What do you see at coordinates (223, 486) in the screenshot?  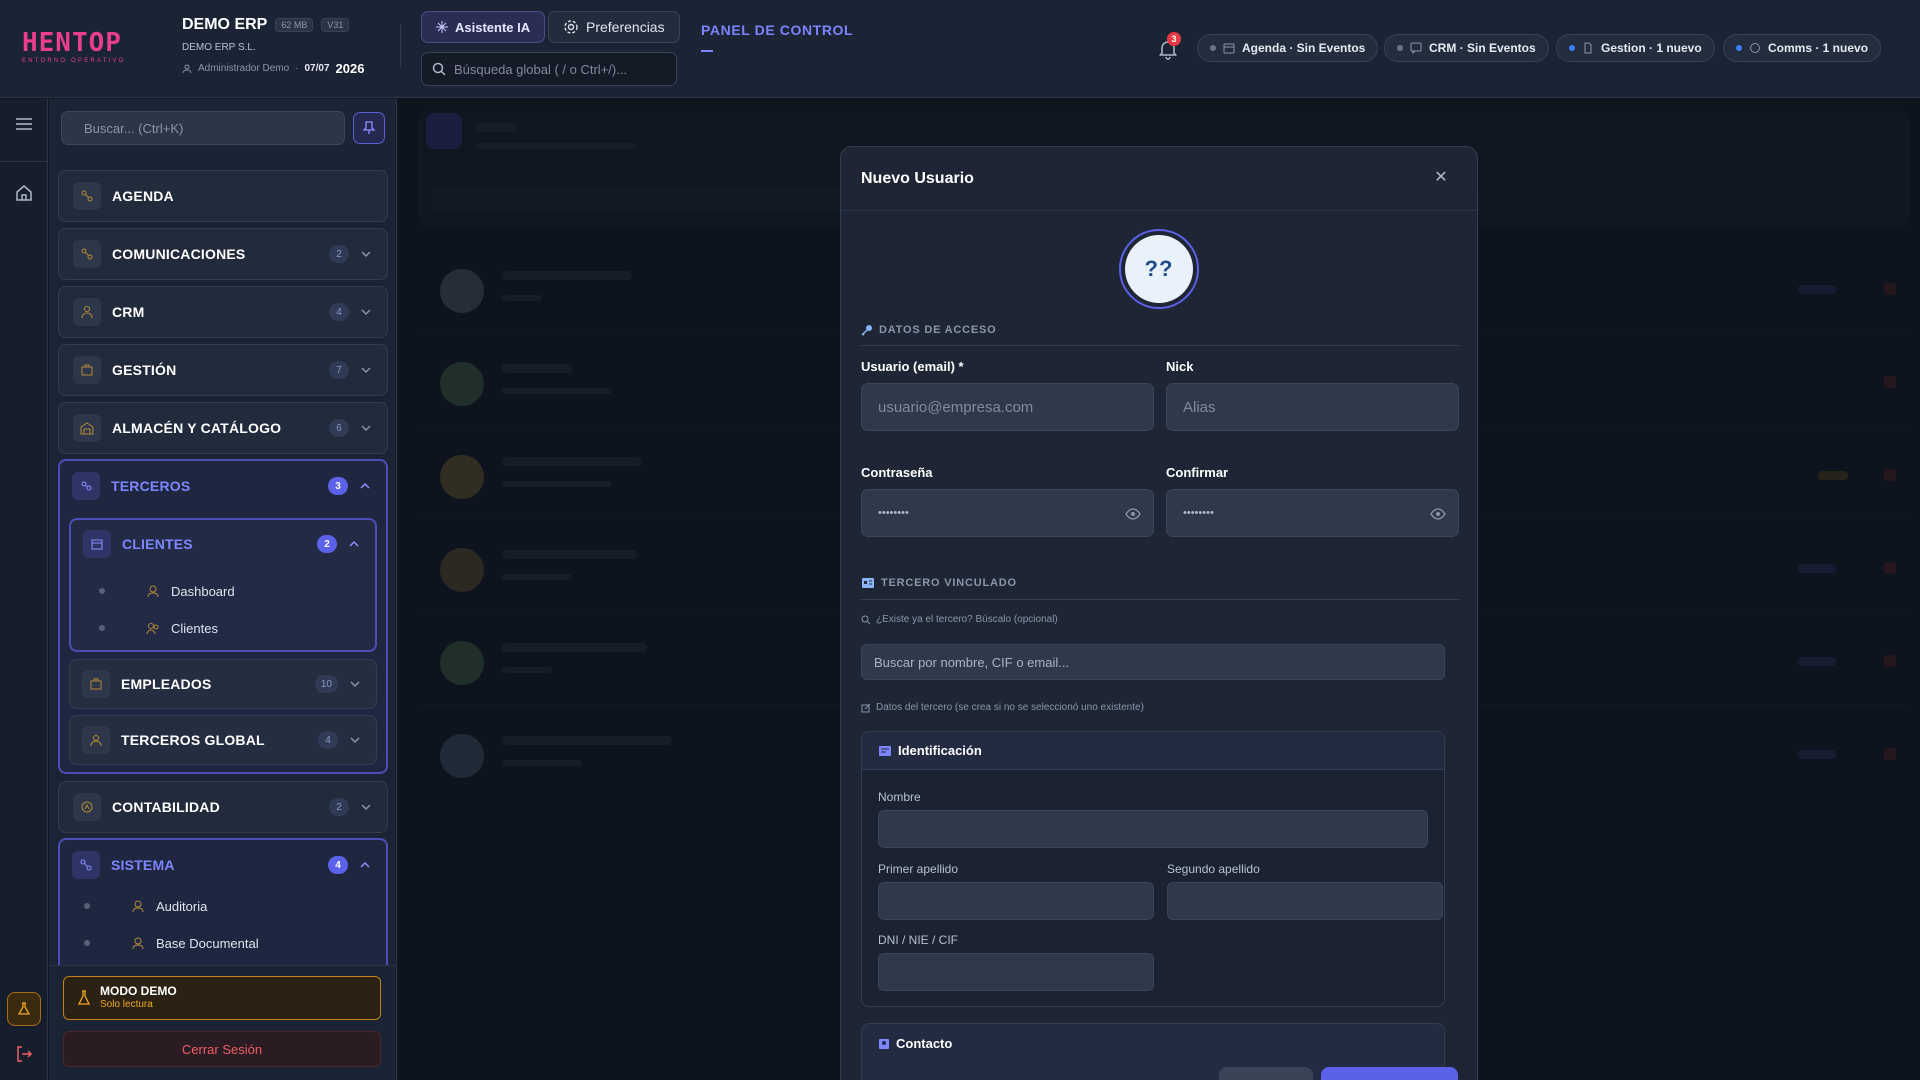 I see `sidebar-item-terceros: TERCEROS 3` at bounding box center [223, 486].